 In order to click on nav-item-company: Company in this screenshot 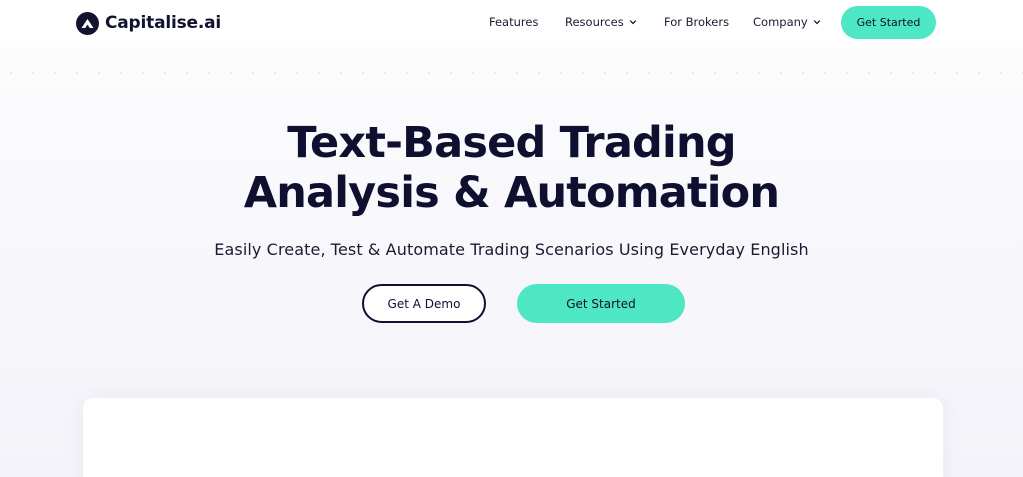, I will do `click(787, 22)`.